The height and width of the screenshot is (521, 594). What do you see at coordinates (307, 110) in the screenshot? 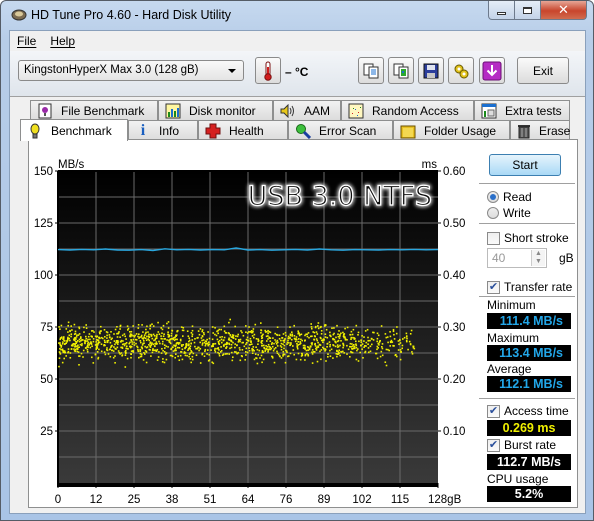
I see `tab-aam: AAM` at bounding box center [307, 110].